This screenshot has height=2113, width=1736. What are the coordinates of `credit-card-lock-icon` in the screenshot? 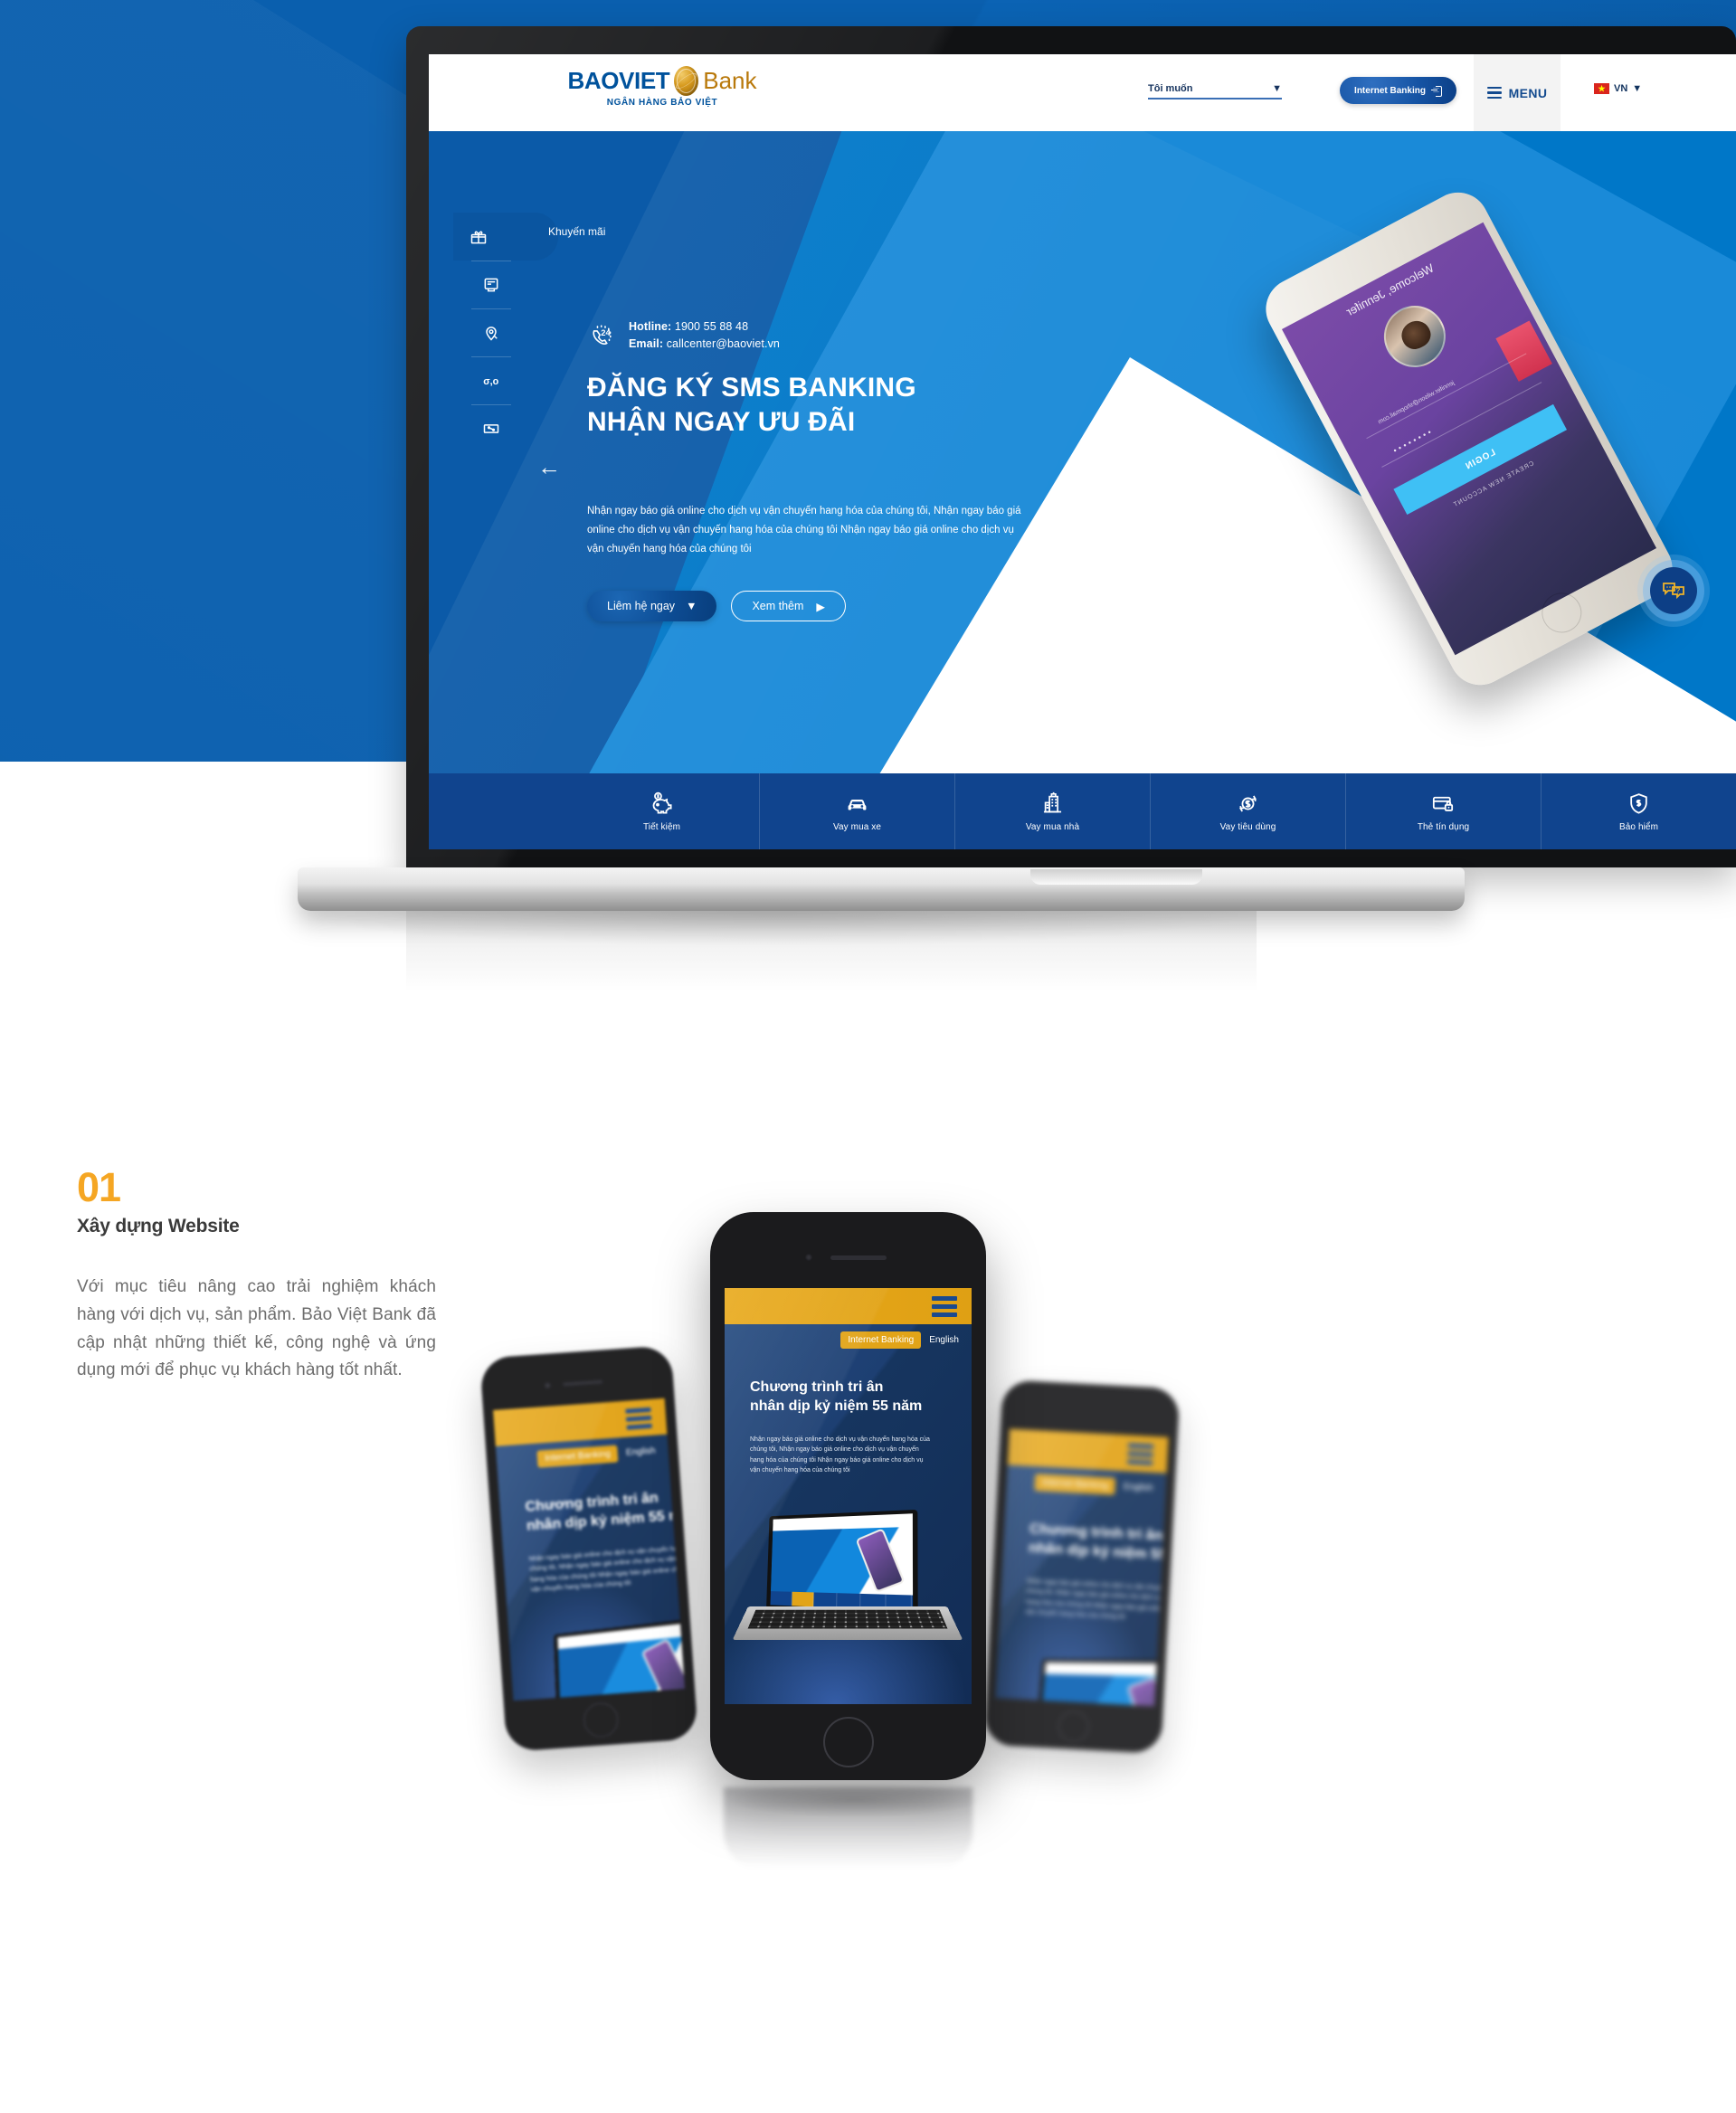 It's located at (1443, 803).